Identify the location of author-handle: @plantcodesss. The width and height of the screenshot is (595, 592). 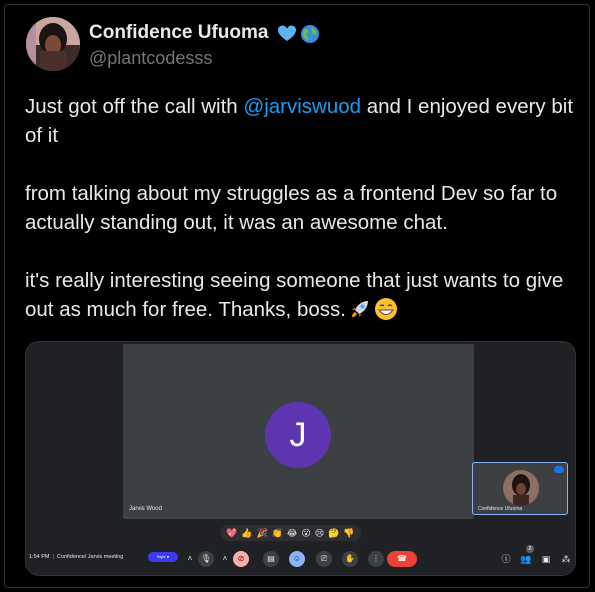
(150, 58).